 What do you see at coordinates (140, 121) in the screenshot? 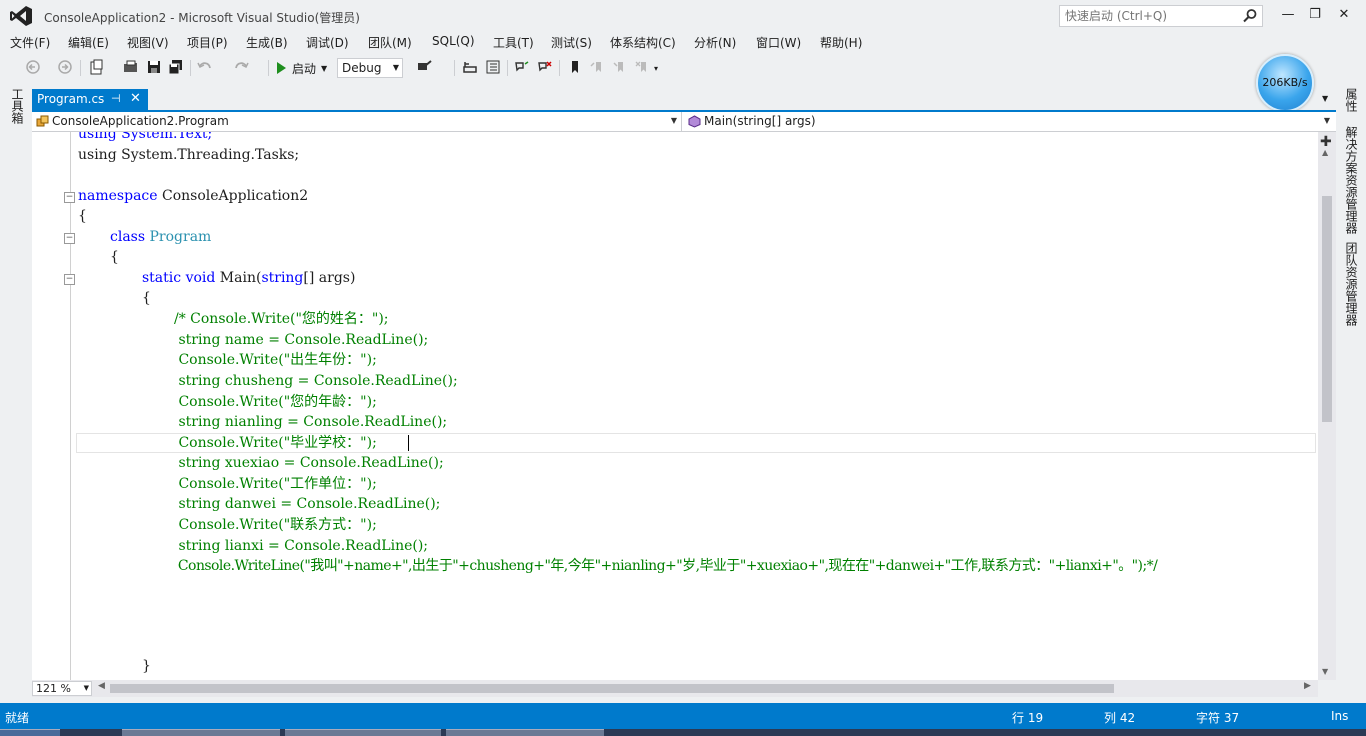
I see `type-scope-value: ConsoleApplication2.Program` at bounding box center [140, 121].